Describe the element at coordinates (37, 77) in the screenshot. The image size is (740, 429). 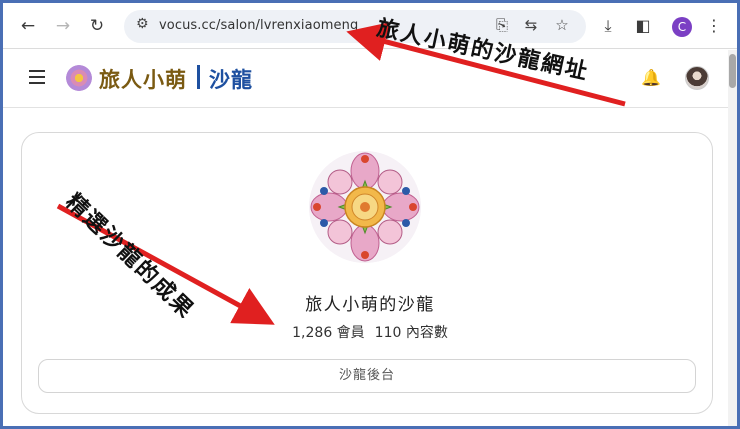
I see `hamburger-menu-icon` at that location.